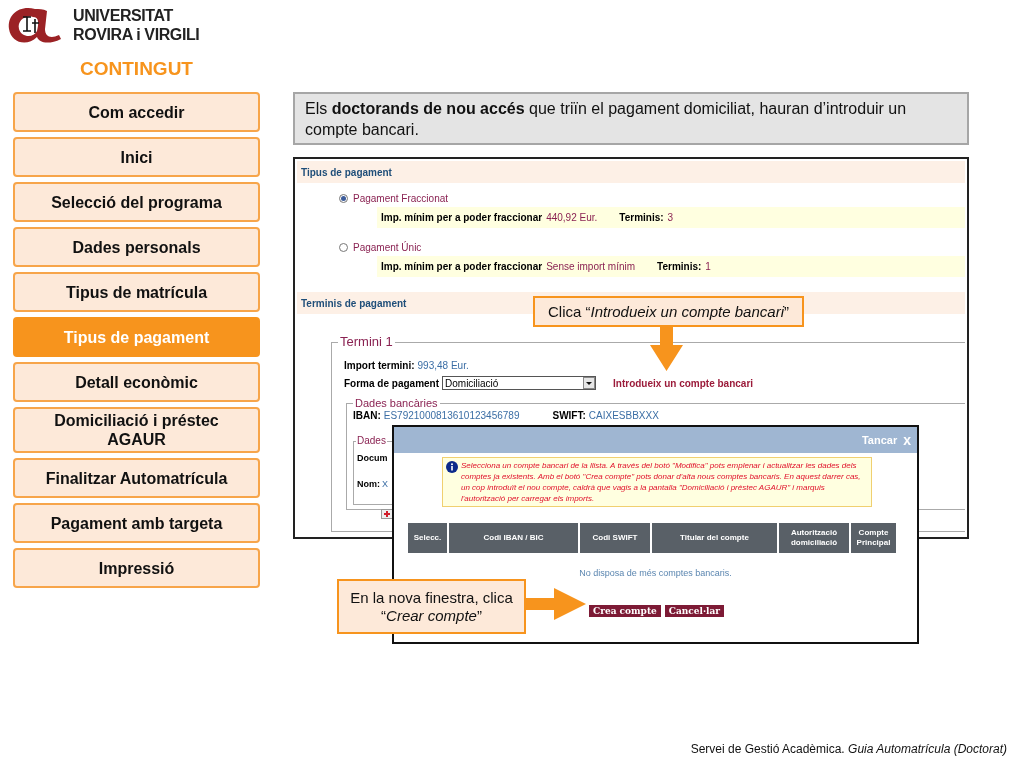 The image size is (1024, 768). What do you see at coordinates (873, 538) in the screenshot?
I see `column-header: Compte Principal` at bounding box center [873, 538].